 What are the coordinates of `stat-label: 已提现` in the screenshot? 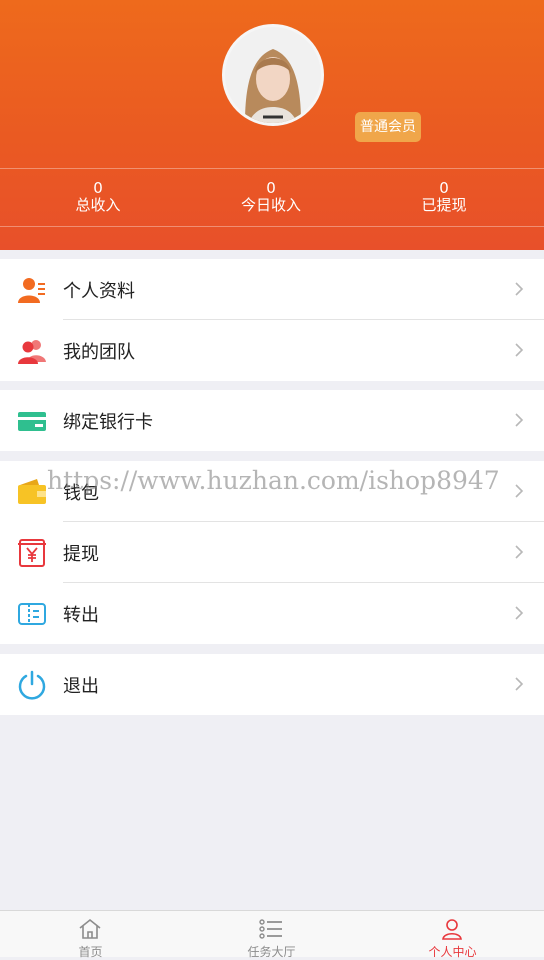 It's located at (444, 205).